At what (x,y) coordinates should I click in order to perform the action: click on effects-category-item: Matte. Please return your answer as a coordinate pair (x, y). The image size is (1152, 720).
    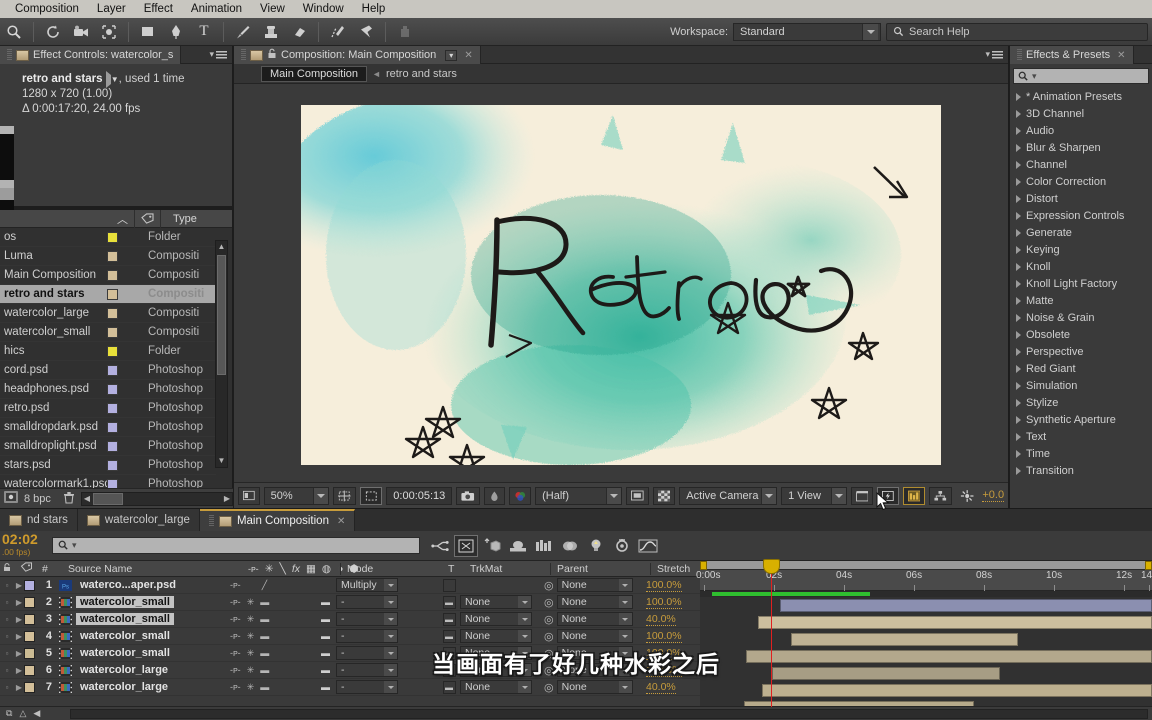
    Looking at the image, I should click on (1081, 300).